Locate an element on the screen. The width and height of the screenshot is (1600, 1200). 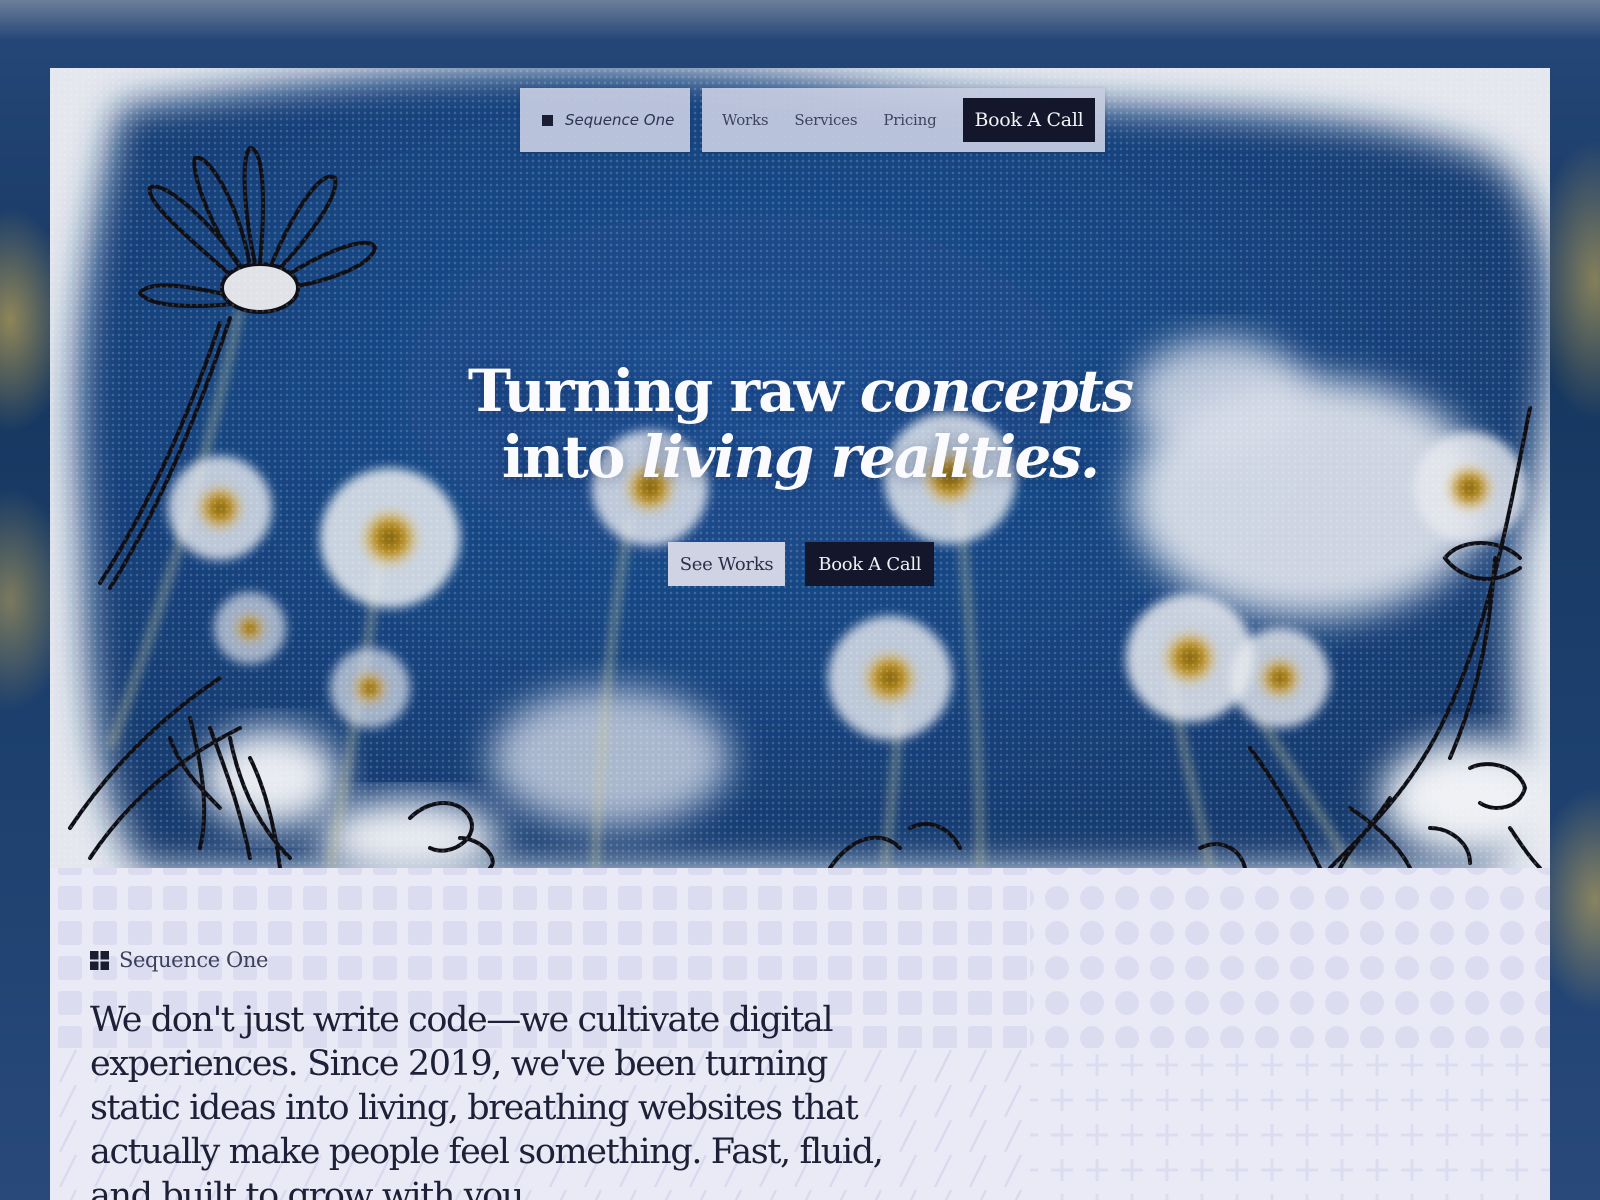
nav-brand: Sequence One is located at coordinates (605, 120).